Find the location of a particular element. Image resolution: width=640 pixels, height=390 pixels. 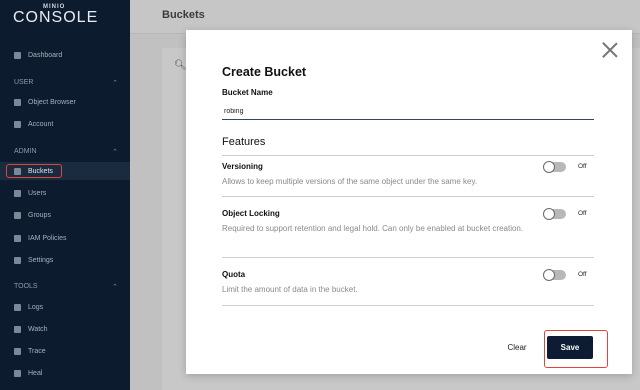

quota-title: Quota is located at coordinates (234, 274).